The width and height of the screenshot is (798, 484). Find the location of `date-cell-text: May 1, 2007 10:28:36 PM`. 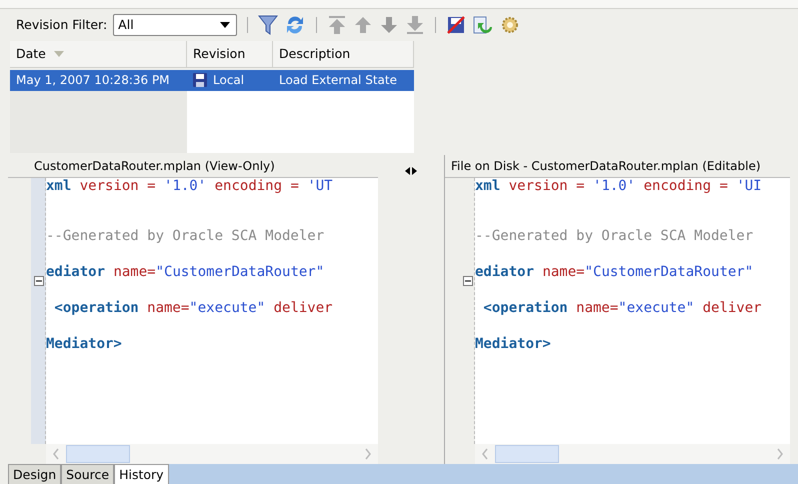

date-cell-text: May 1, 2007 10:28:36 PM is located at coordinates (93, 80).